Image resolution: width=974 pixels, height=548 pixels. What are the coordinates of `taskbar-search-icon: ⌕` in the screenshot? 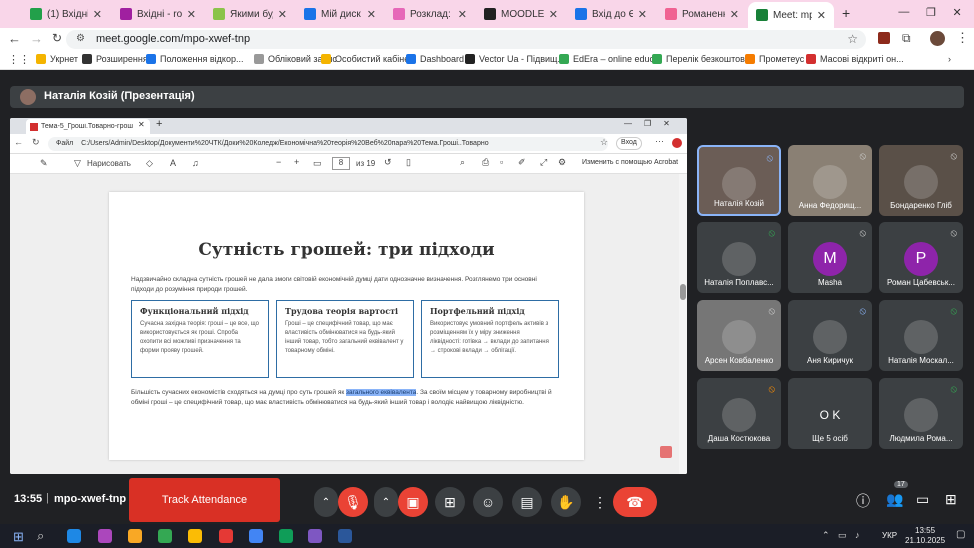 It's located at (40, 536).